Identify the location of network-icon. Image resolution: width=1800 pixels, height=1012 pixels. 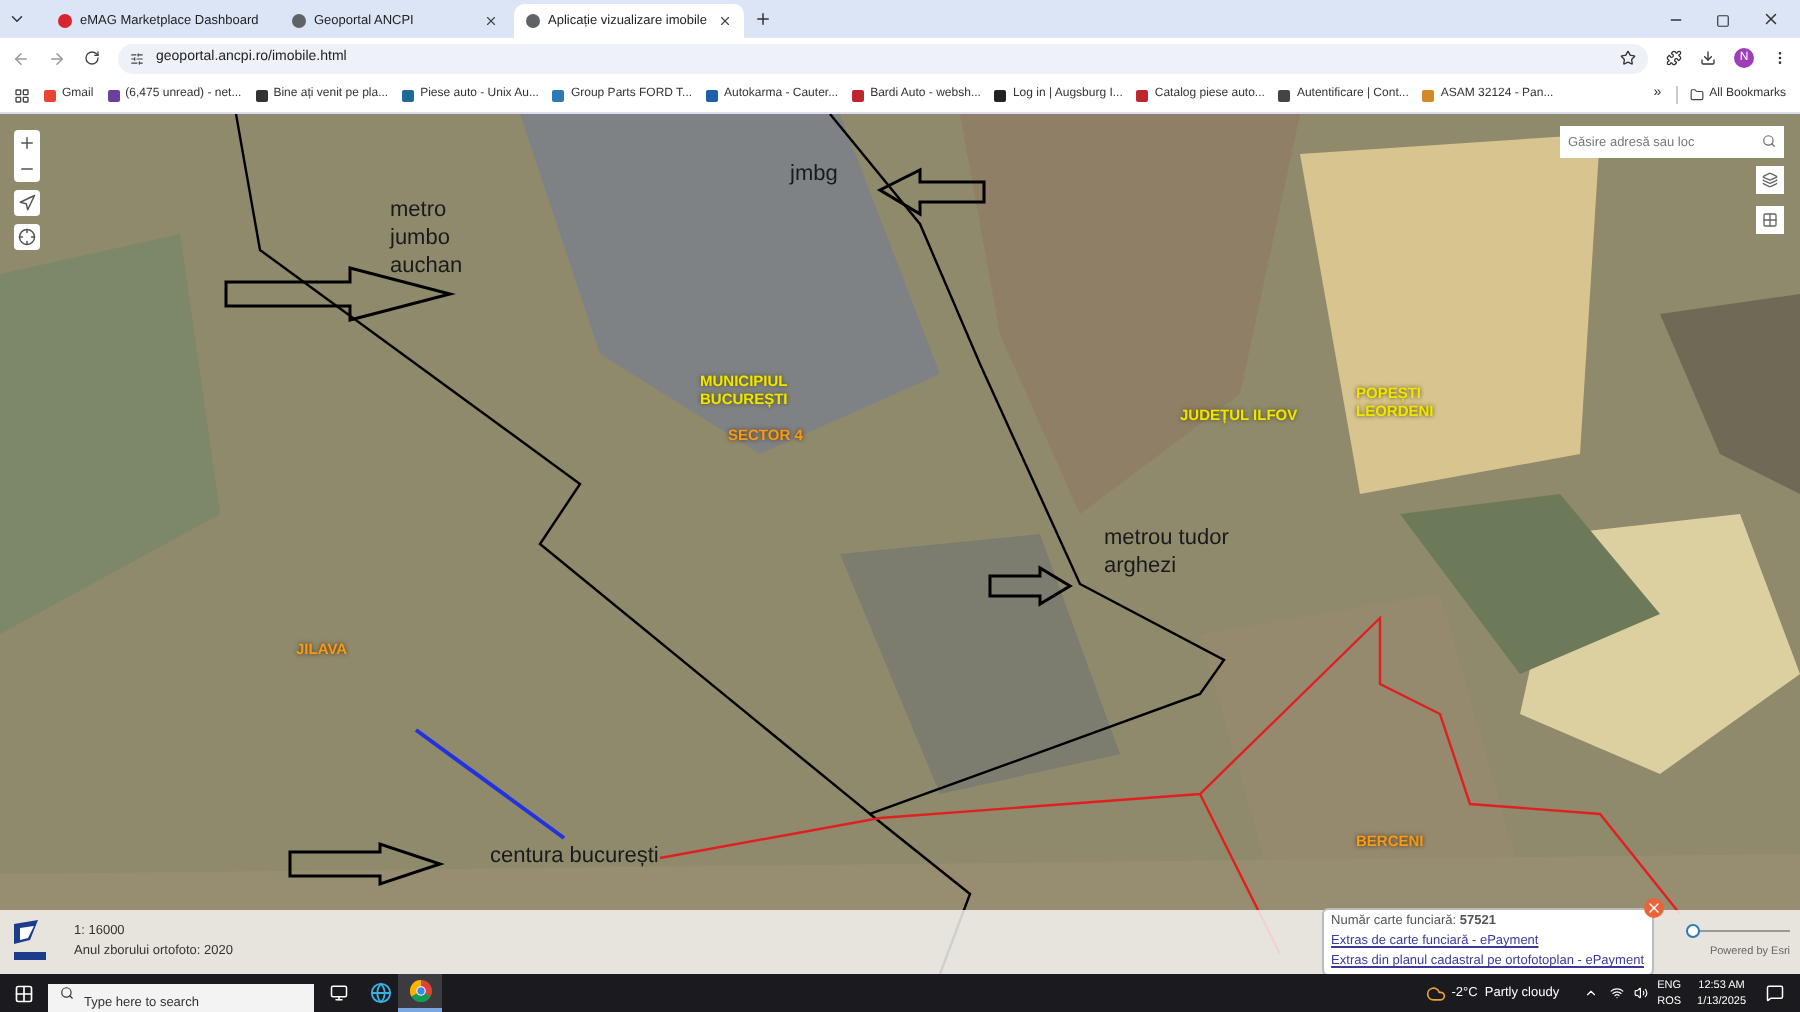
(1616, 993).